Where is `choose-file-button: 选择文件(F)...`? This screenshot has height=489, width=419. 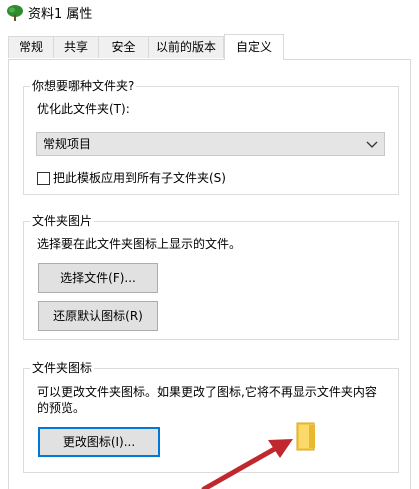 choose-file-button: 选择文件(F)... is located at coordinates (98, 278).